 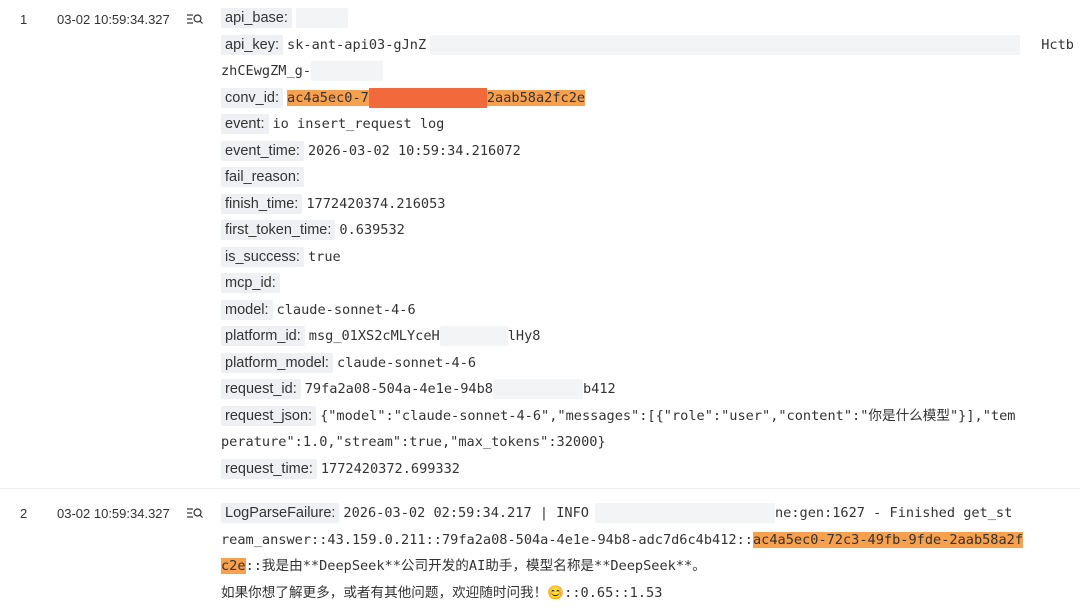 What do you see at coordinates (647, 363) in the screenshot?
I see `field-platform-model: platform_model: claude-sonnet-4-6` at bounding box center [647, 363].